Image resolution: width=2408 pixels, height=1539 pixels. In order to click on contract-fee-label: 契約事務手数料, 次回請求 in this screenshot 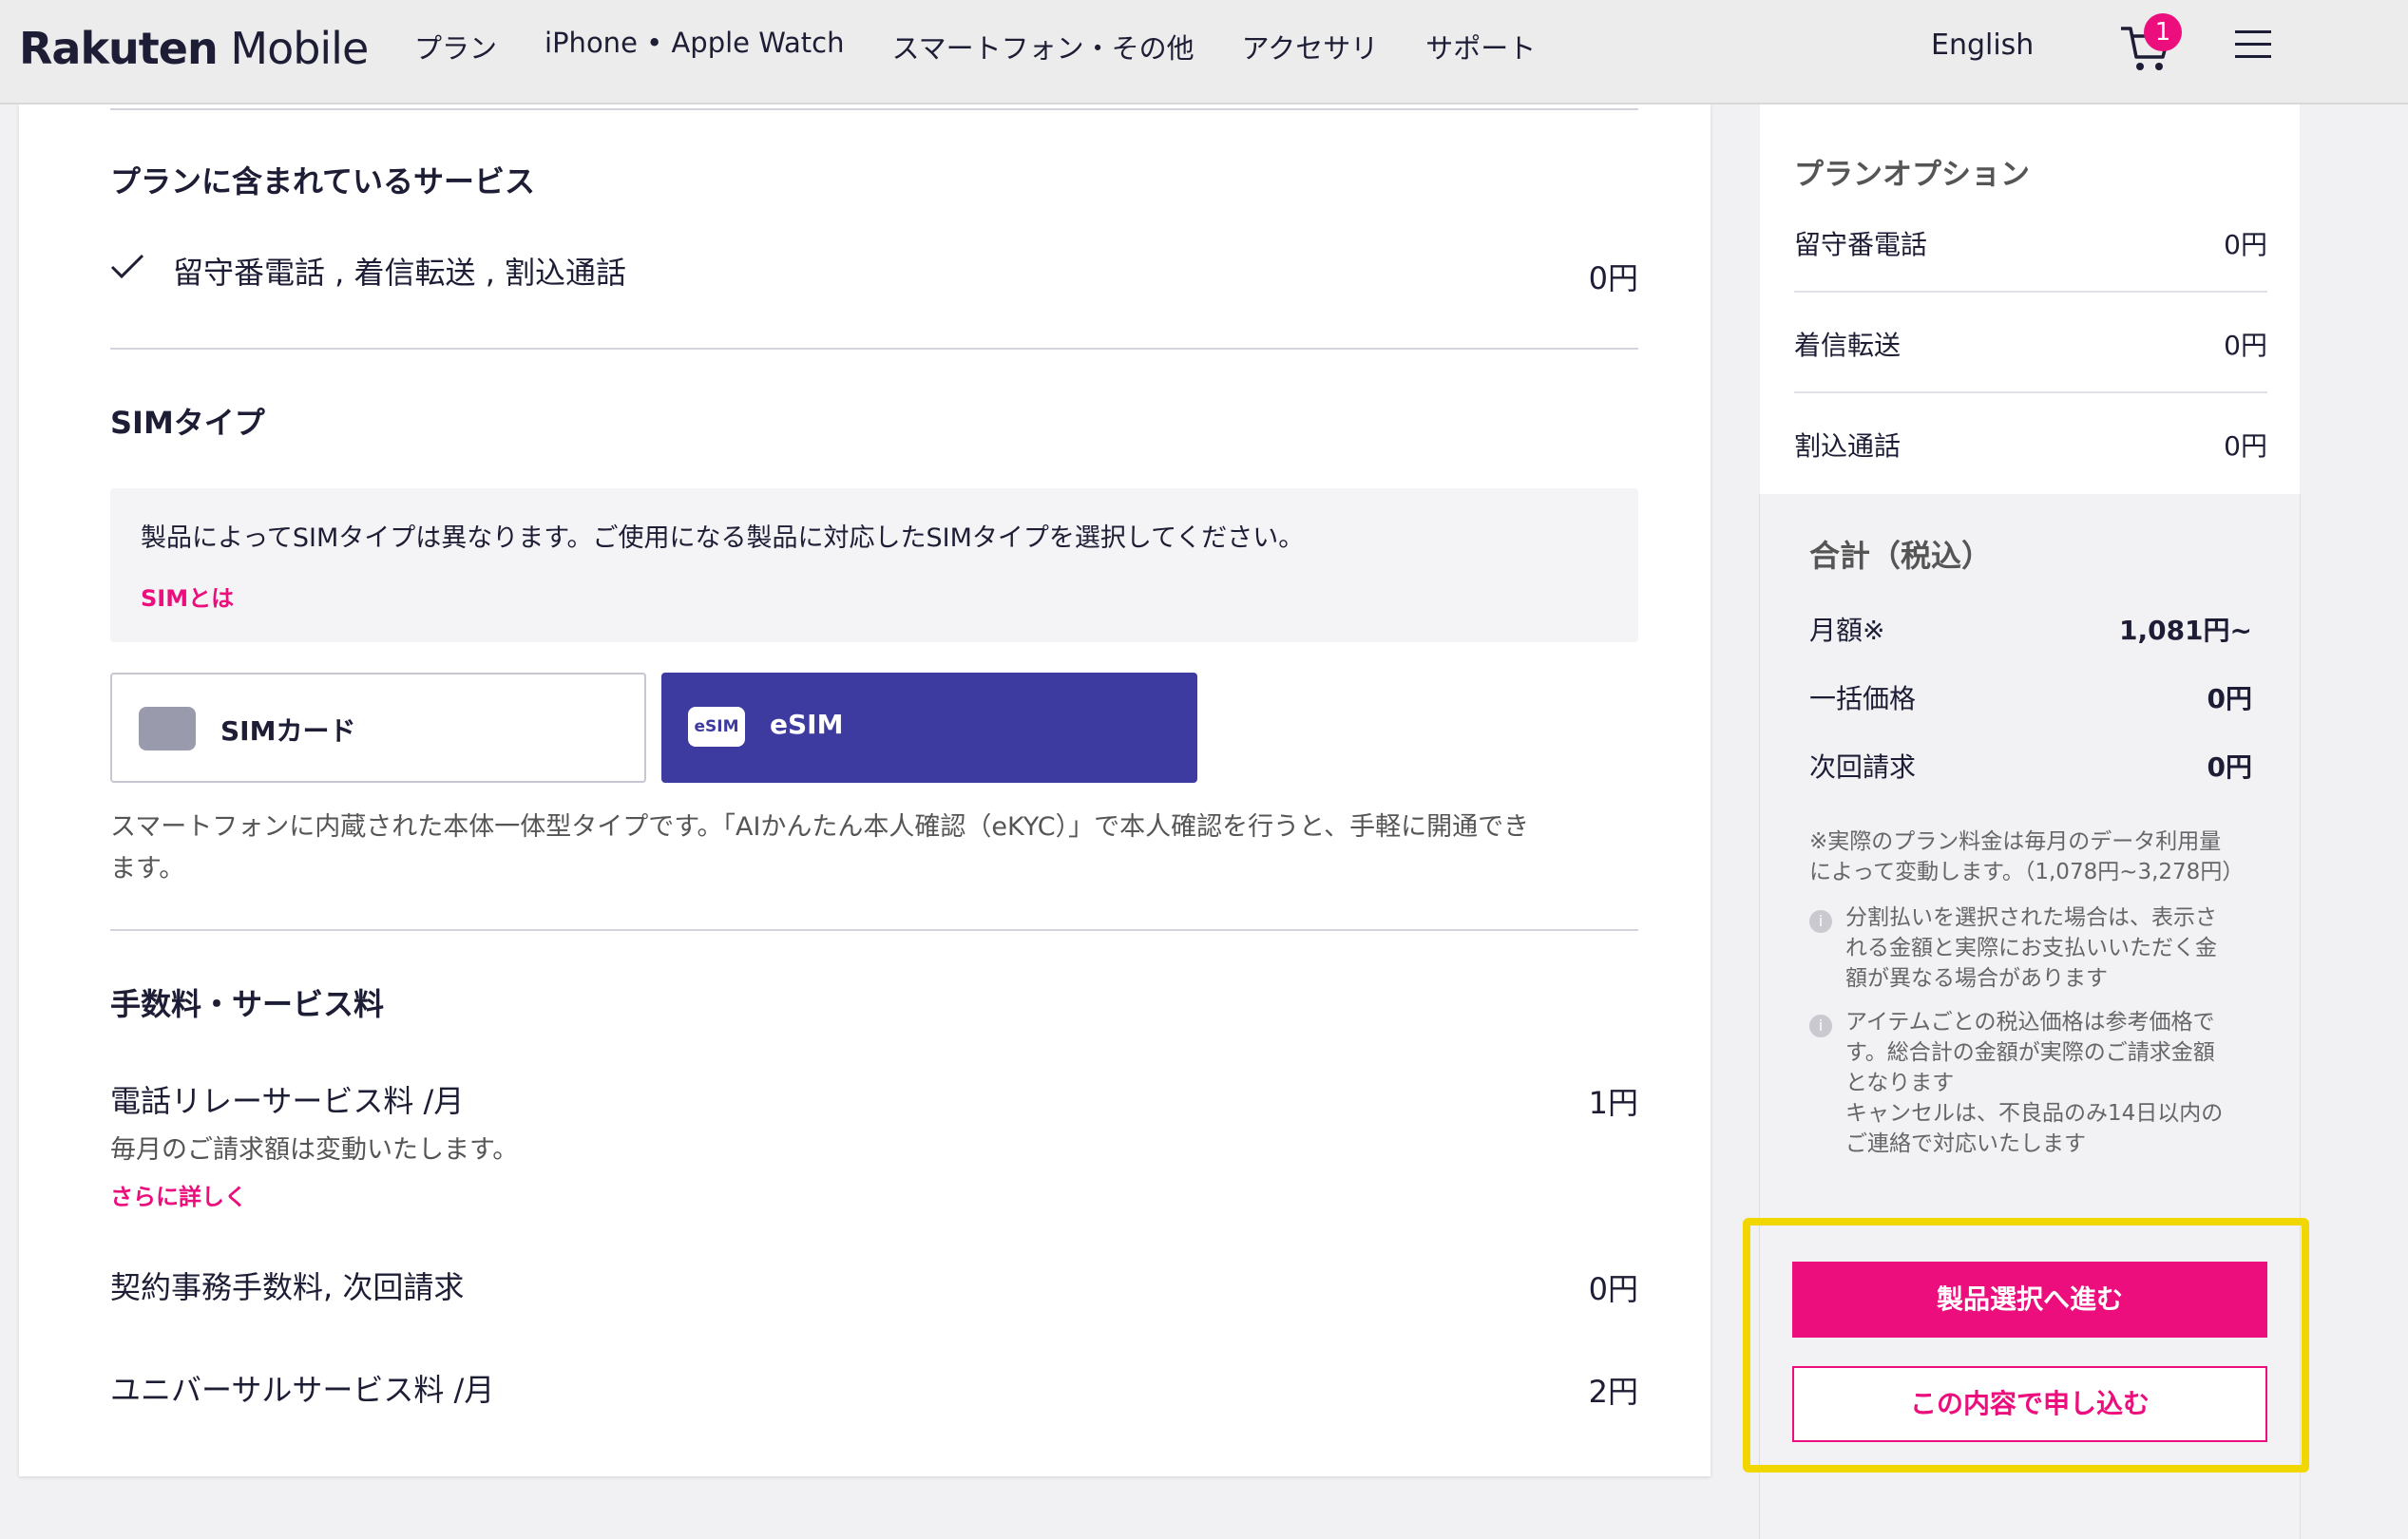, I will do `click(287, 1287)`.